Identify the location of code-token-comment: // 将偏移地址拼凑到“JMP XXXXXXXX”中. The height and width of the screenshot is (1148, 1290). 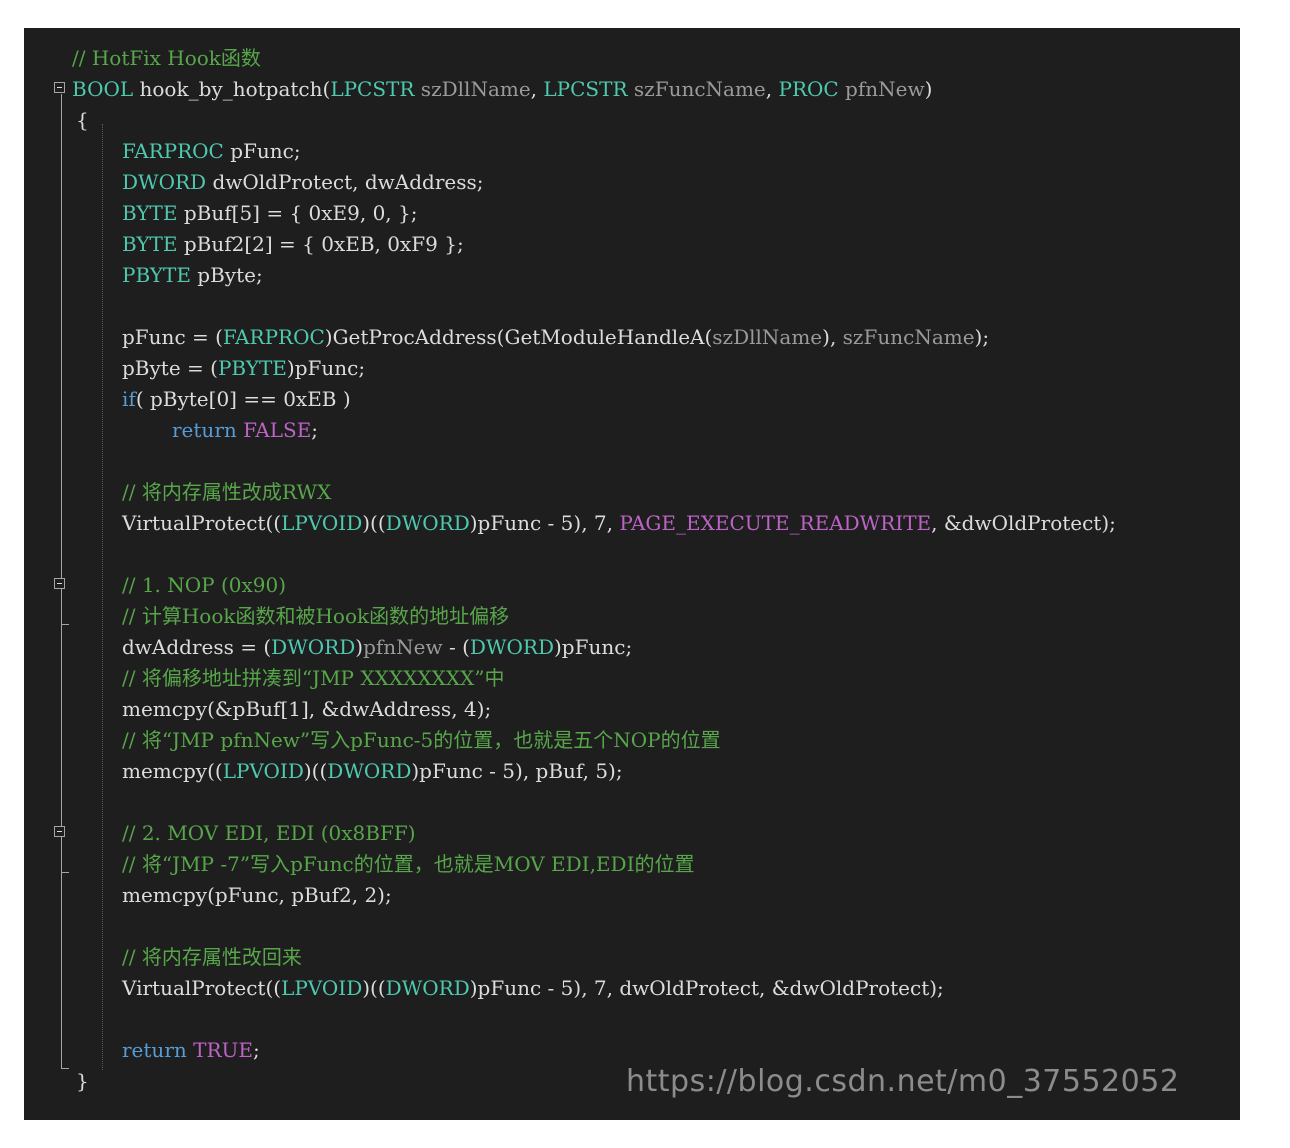
(313, 678).